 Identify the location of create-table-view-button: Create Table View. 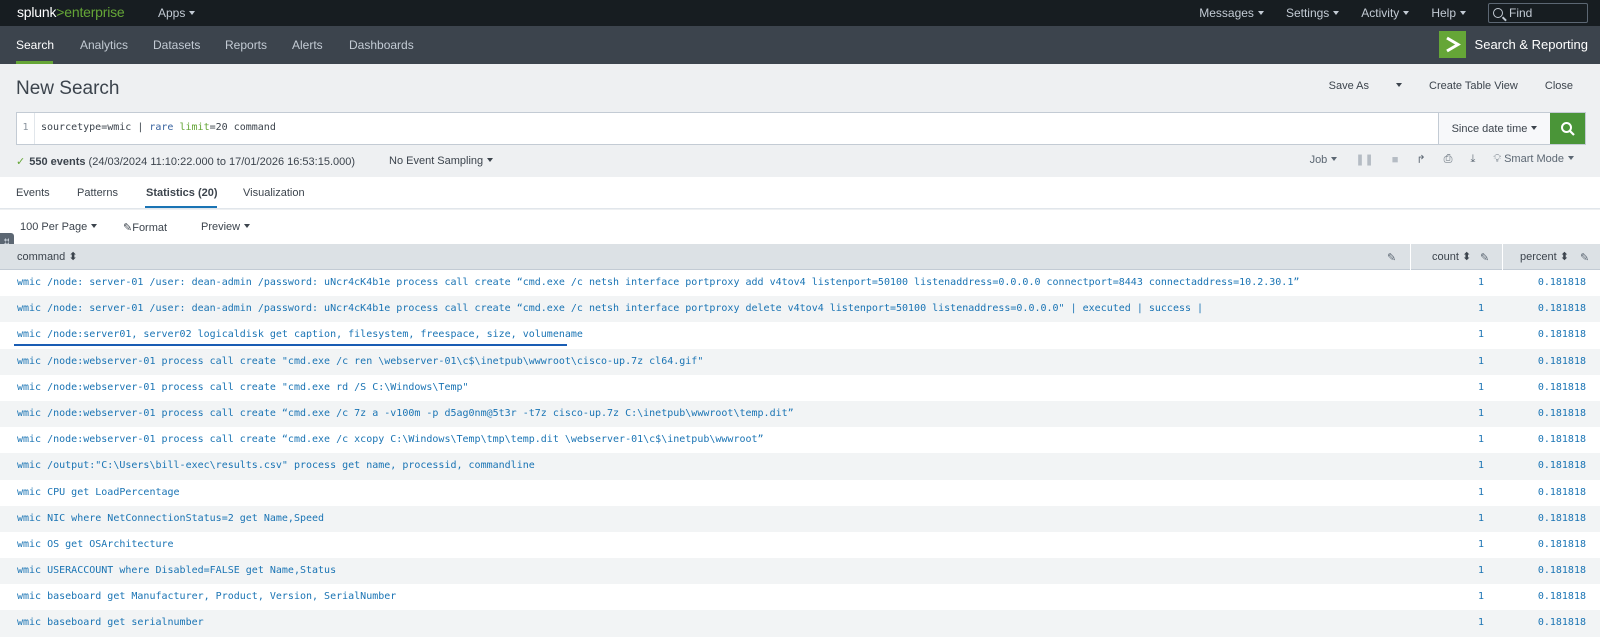
(1473, 86).